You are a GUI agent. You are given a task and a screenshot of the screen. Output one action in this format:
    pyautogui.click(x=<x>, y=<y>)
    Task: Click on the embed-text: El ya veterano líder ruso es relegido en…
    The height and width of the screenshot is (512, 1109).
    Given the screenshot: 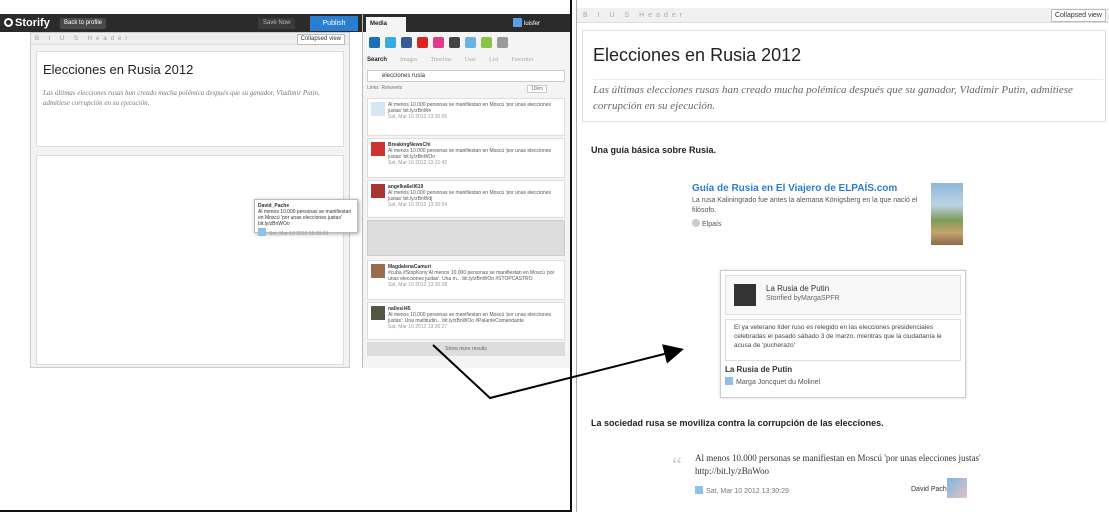 What is the action you would take?
    pyautogui.click(x=843, y=340)
    